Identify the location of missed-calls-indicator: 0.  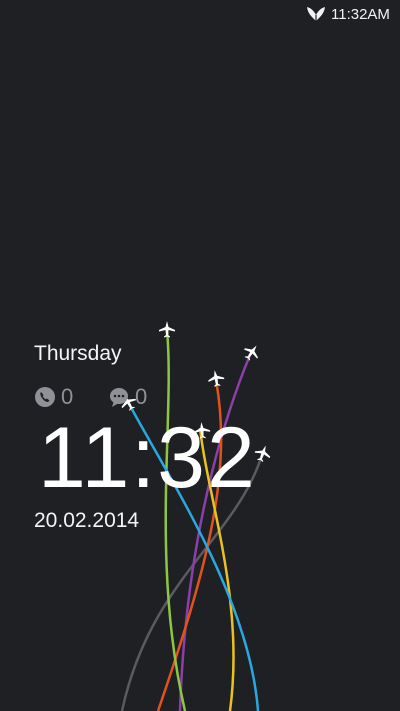
(59, 397).